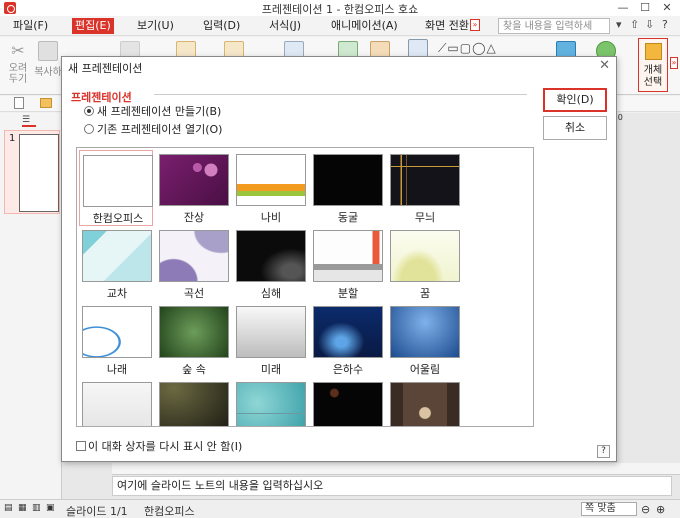 The image size is (680, 518). I want to click on search-dropdown-icon: ▾, so click(619, 24).